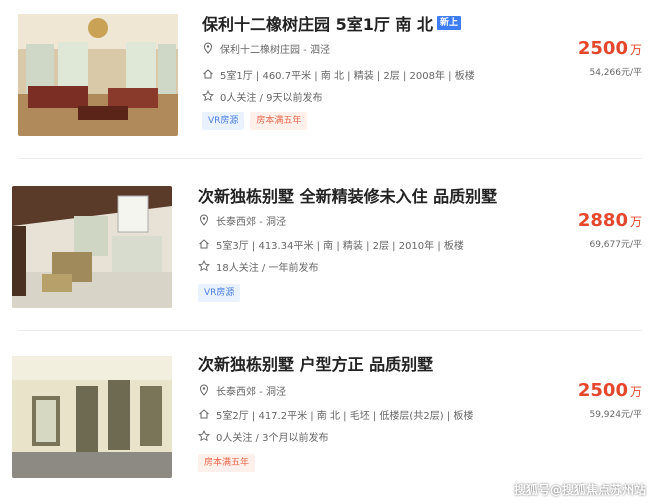  What do you see at coordinates (378, 363) in the screenshot?
I see `listing-3-title: 次新独栋别墅 户型方正 品质别墅` at bounding box center [378, 363].